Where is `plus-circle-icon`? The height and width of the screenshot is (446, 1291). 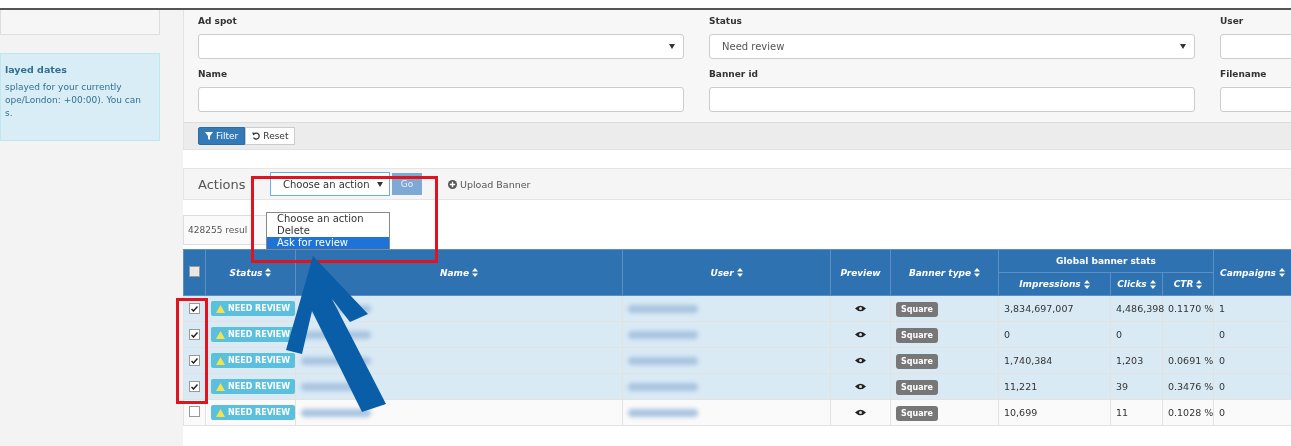 plus-circle-icon is located at coordinates (452, 184).